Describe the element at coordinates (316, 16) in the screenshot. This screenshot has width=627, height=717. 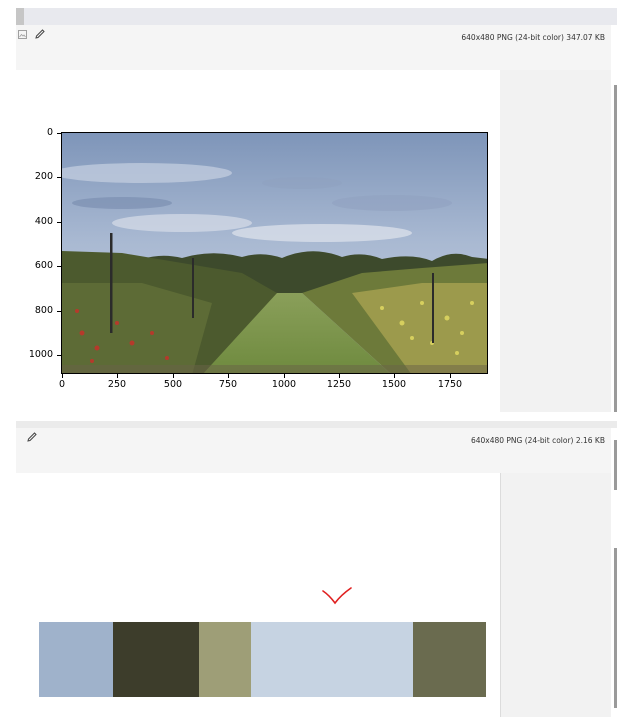
I see `window-top-strip` at that location.